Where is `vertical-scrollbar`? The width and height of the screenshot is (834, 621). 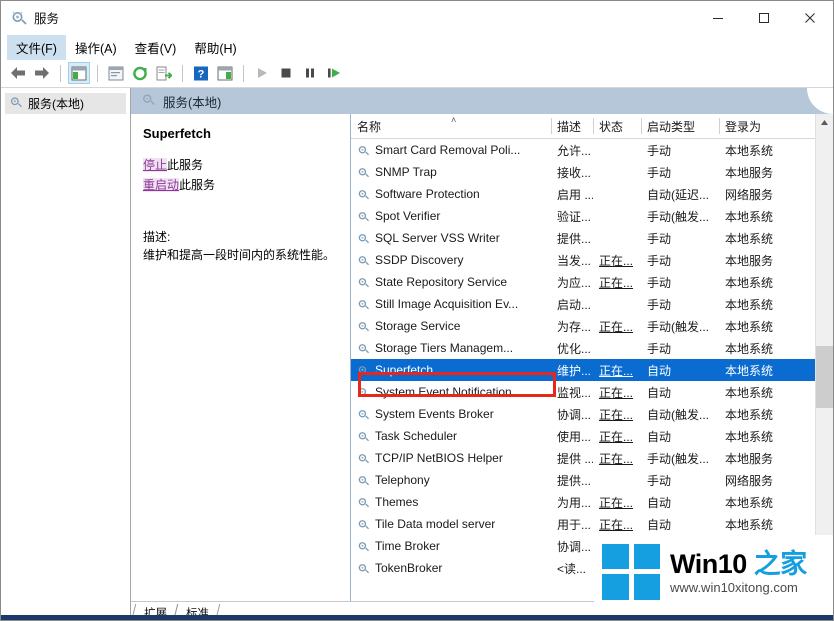
vertical-scrollbar is located at coordinates (824, 357).